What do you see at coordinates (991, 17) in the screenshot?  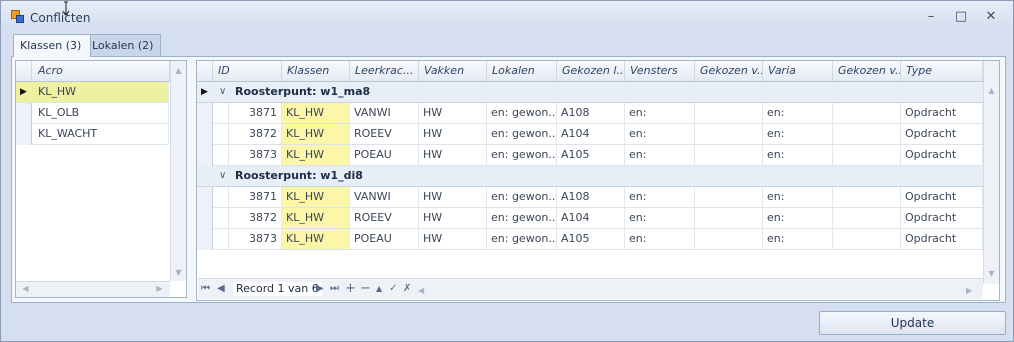 I see `close-button: ✕` at bounding box center [991, 17].